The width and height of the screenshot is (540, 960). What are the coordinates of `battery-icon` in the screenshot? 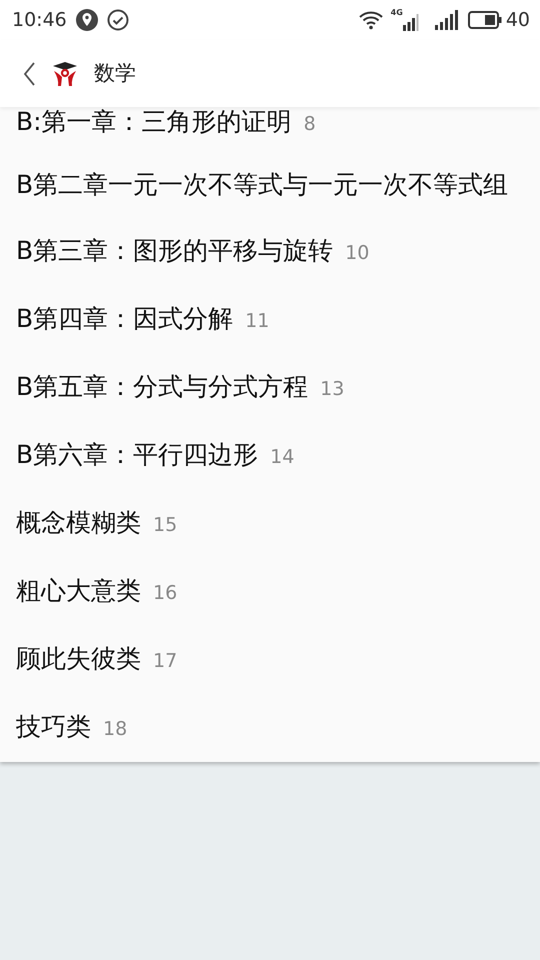 It's located at (485, 20).